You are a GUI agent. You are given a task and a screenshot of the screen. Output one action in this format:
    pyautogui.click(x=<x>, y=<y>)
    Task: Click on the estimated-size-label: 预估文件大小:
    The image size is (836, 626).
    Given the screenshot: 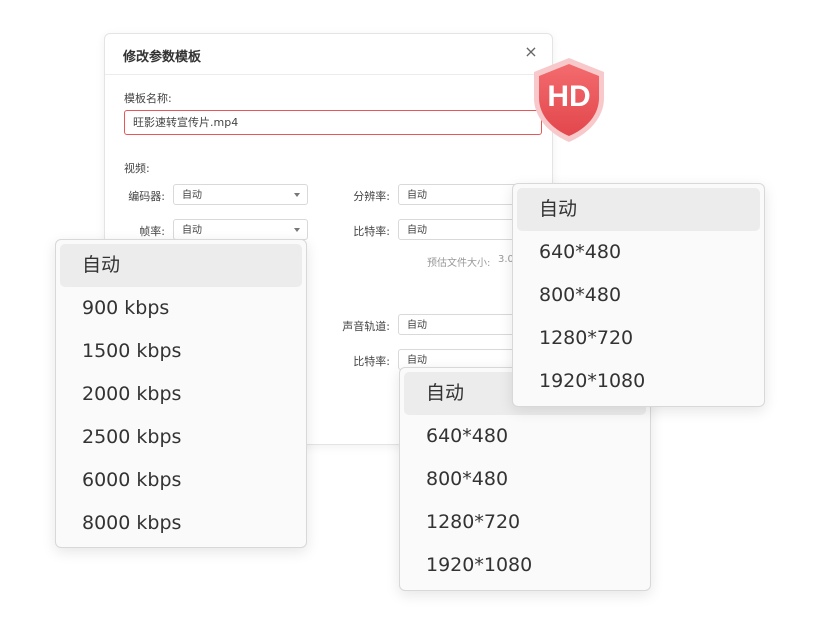 What is the action you would take?
    pyautogui.click(x=459, y=263)
    